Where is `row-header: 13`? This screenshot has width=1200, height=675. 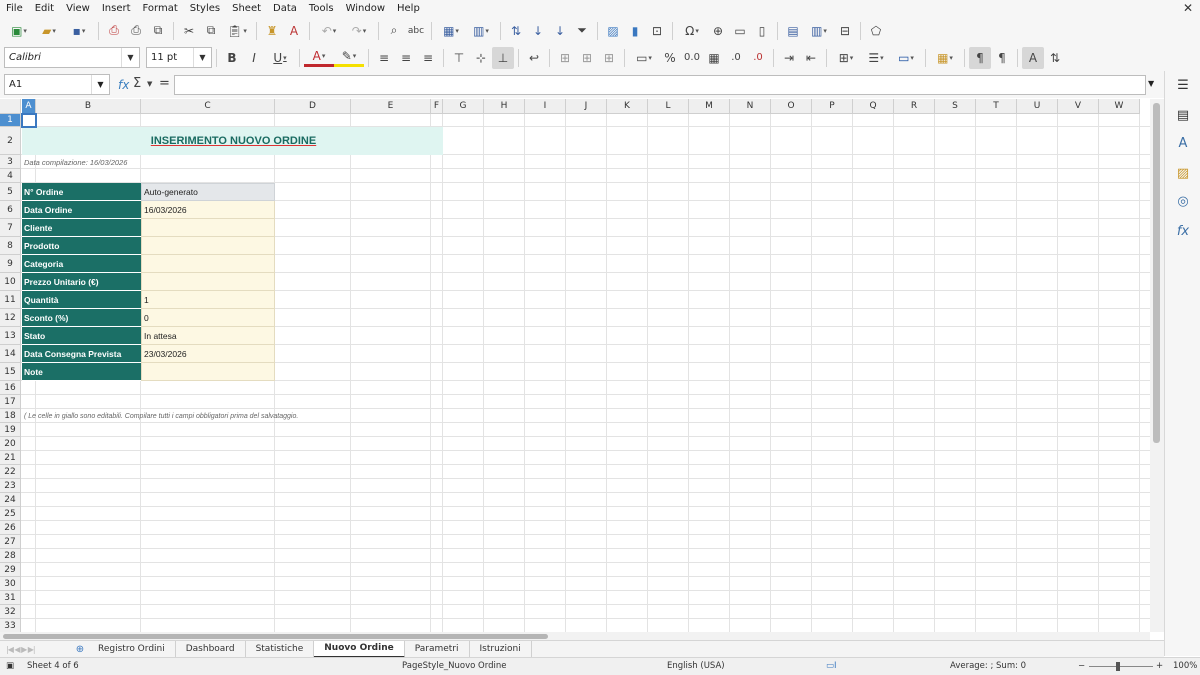
row-header: 13 is located at coordinates (10, 336).